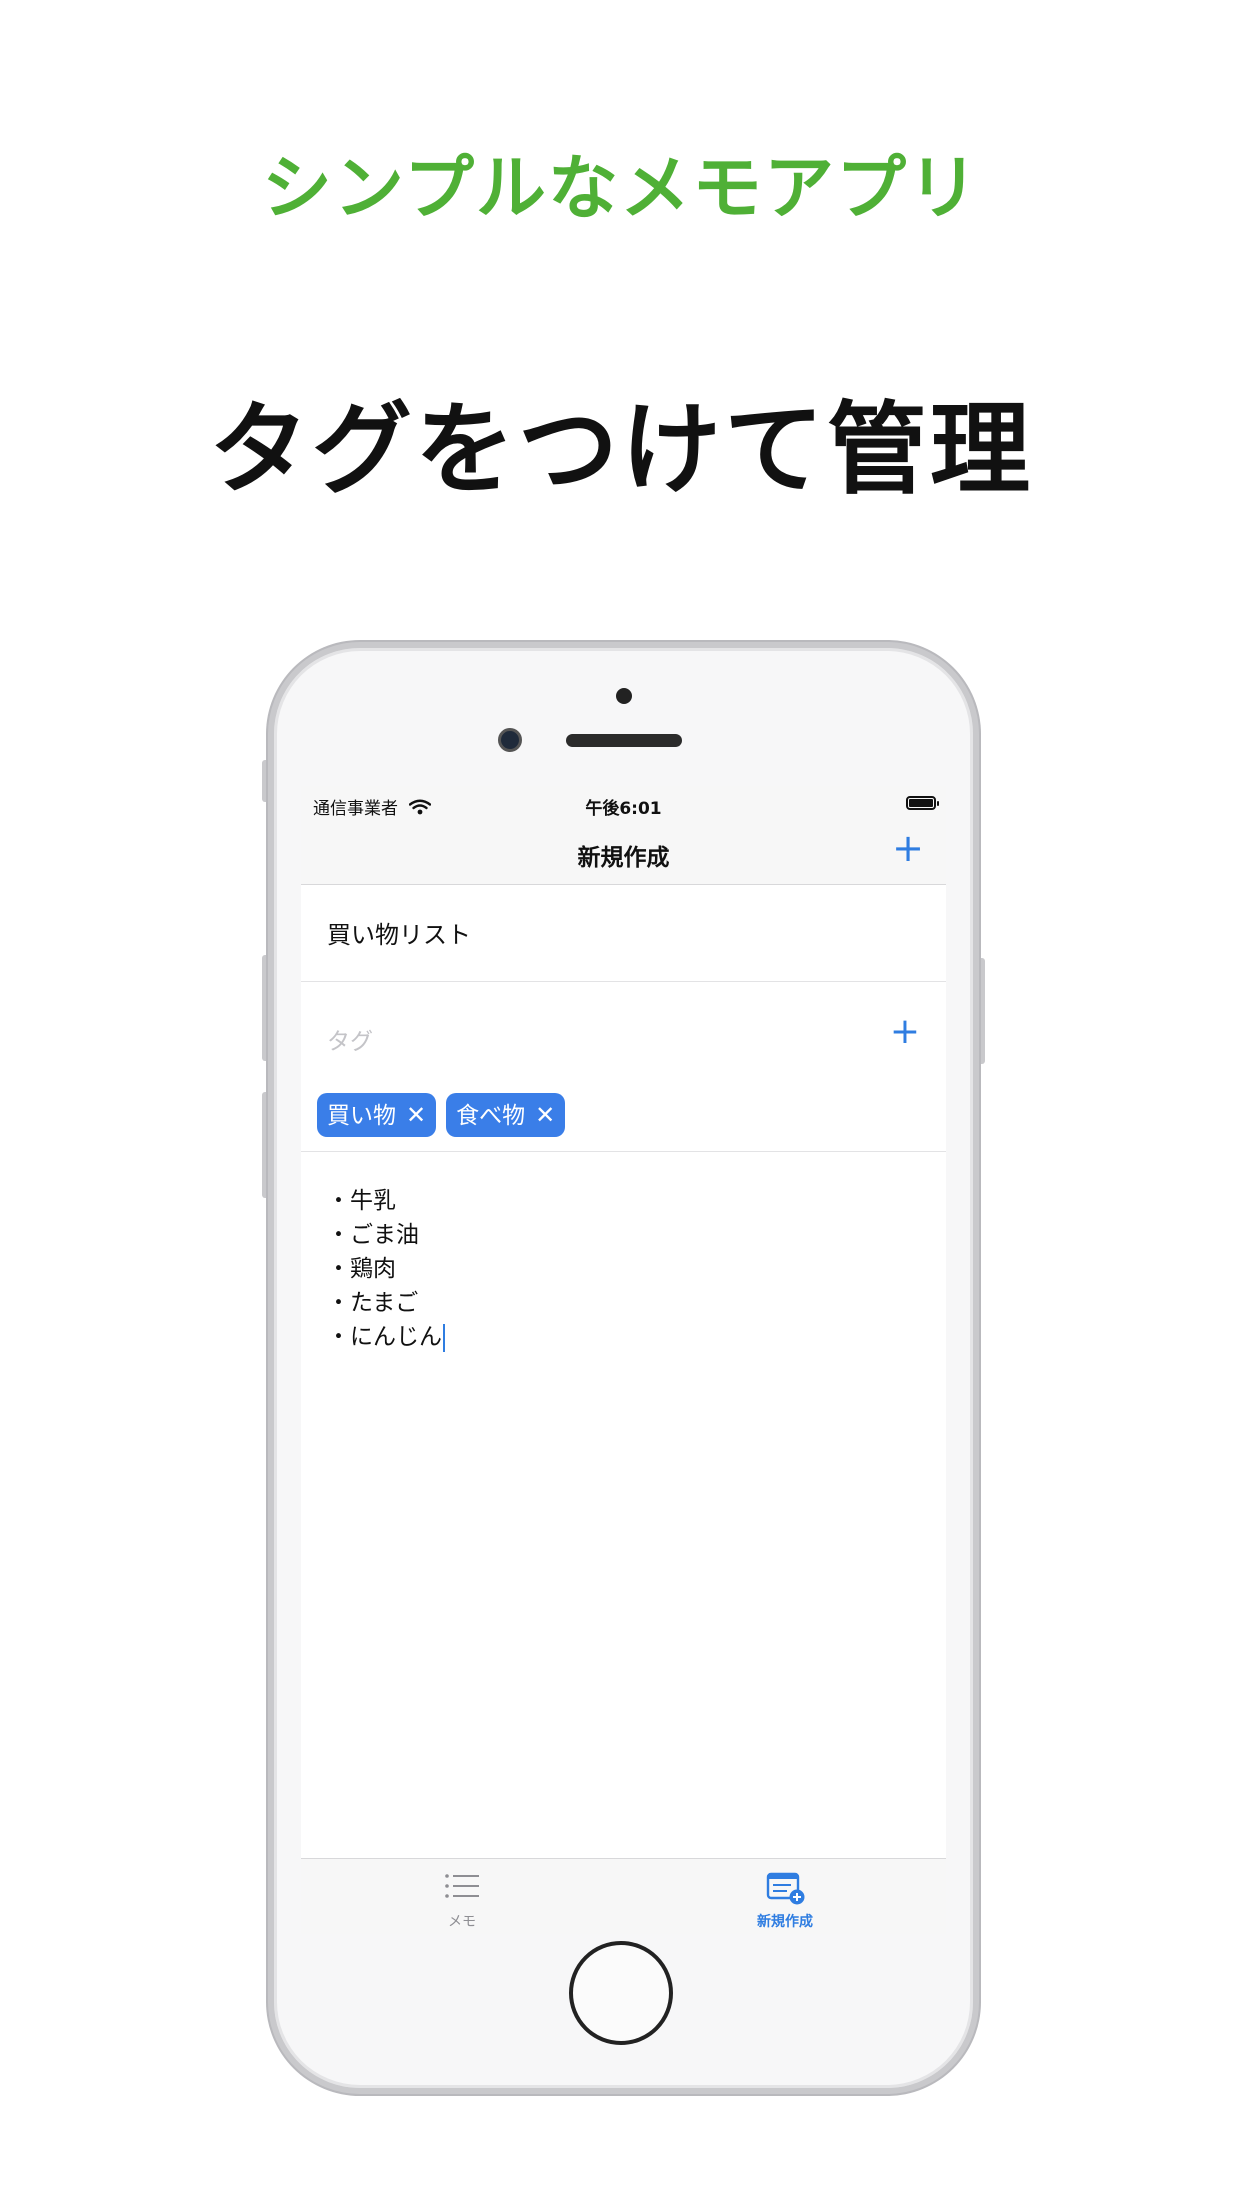 The height and width of the screenshot is (2208, 1242). I want to click on status-bar: 通信事業者 午後6:01, so click(623, 804).